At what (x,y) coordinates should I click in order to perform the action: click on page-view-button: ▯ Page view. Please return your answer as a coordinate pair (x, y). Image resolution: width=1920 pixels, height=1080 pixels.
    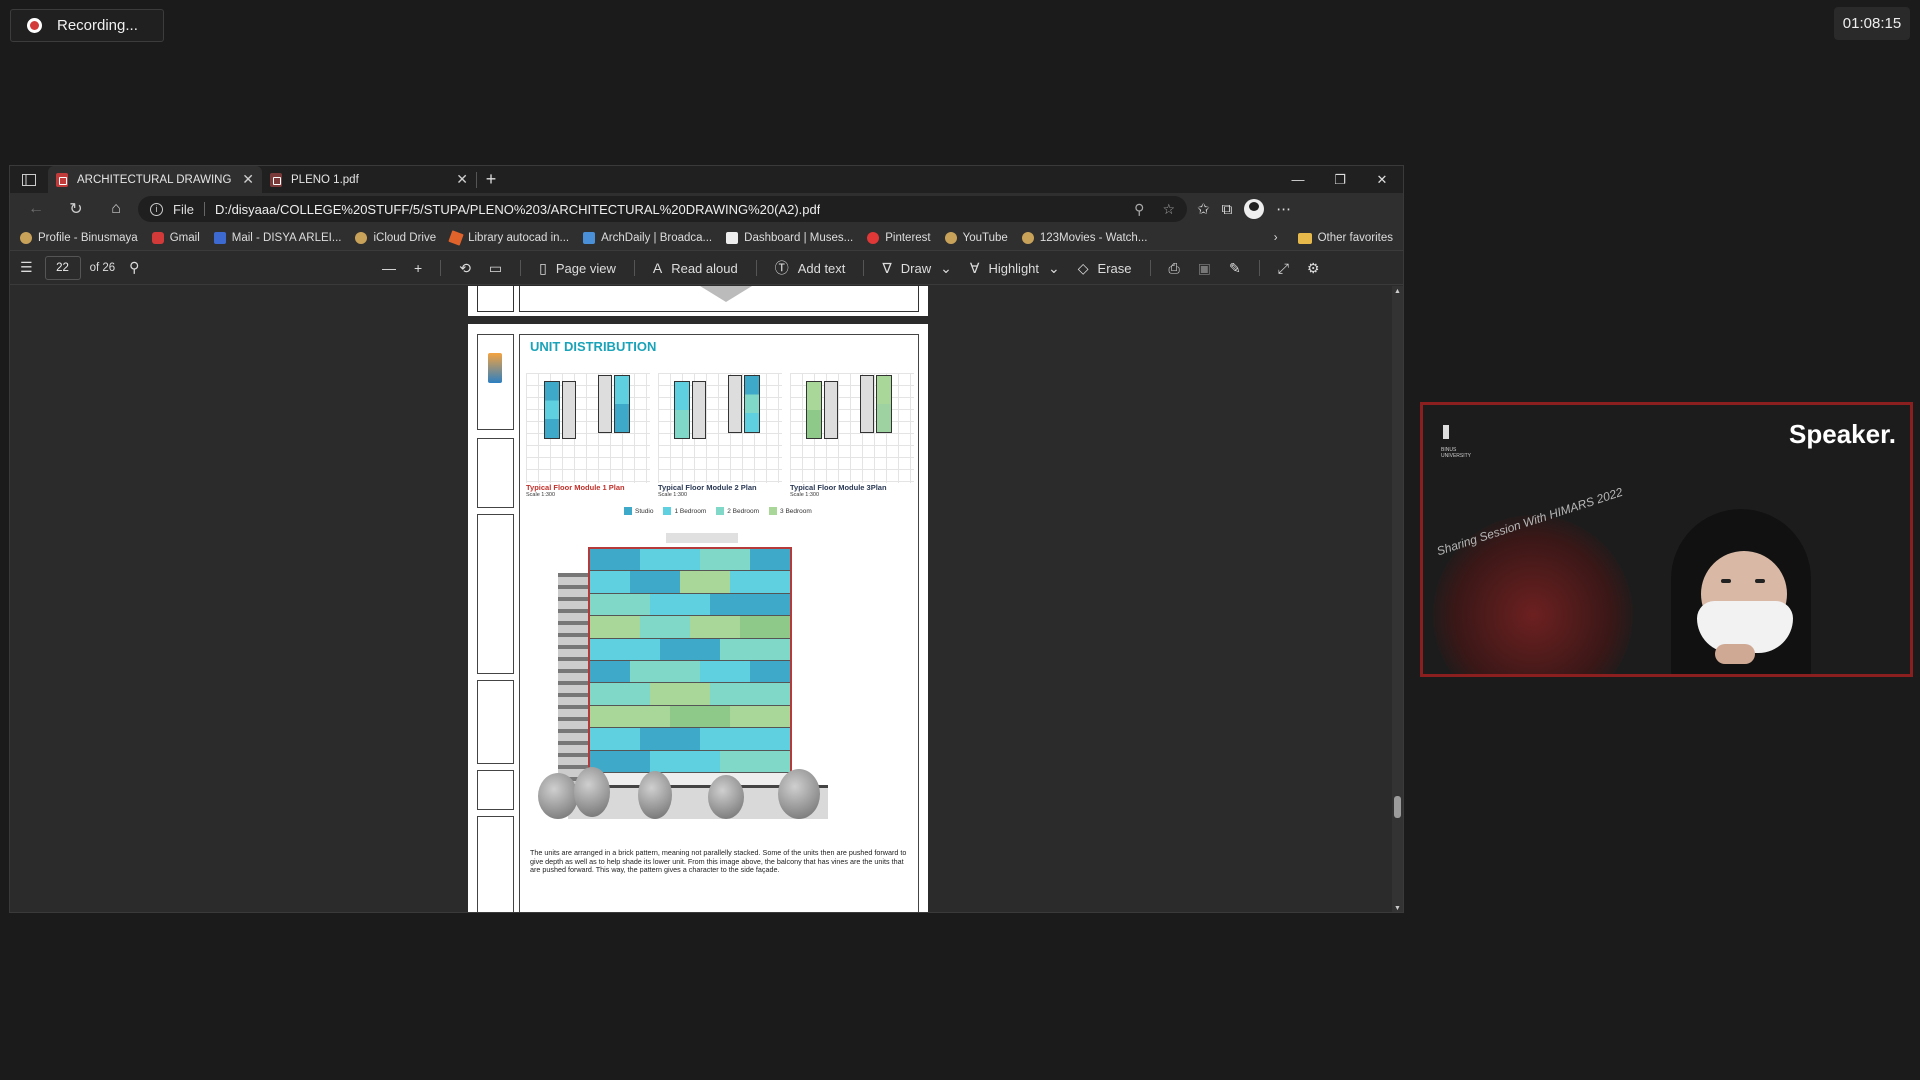
    Looking at the image, I should click on (577, 268).